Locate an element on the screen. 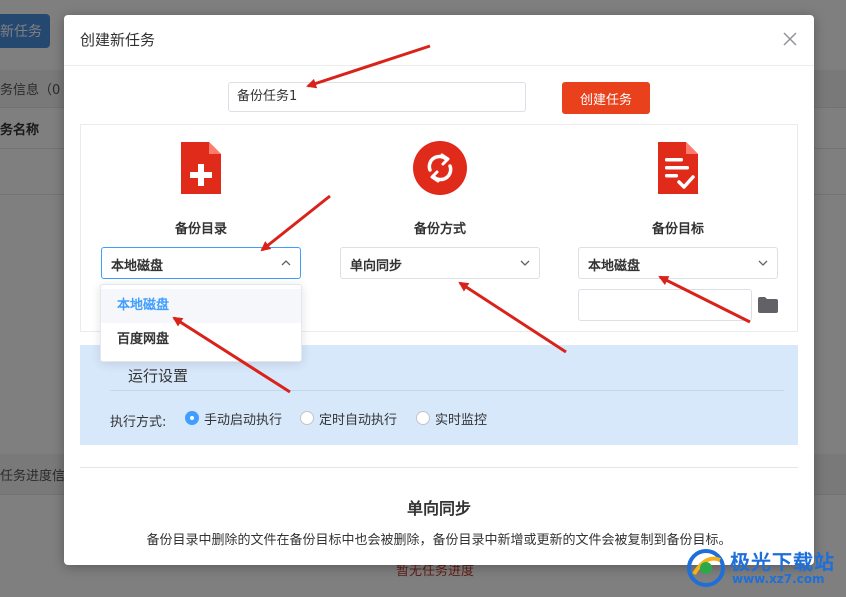  radio-scheduled-label: 定时自动执行 is located at coordinates (358, 420).